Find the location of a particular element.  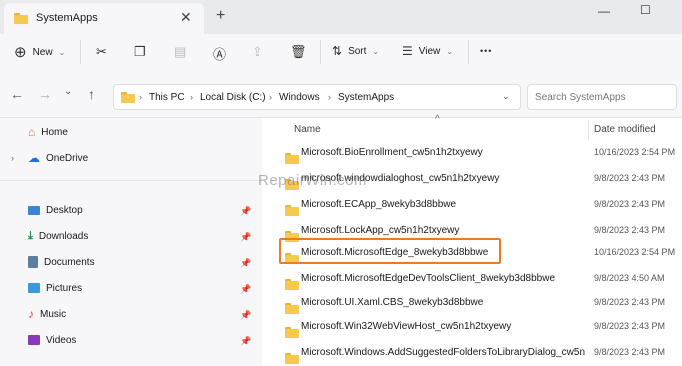

view-button: ☰ View ⌄ is located at coordinates (427, 51).